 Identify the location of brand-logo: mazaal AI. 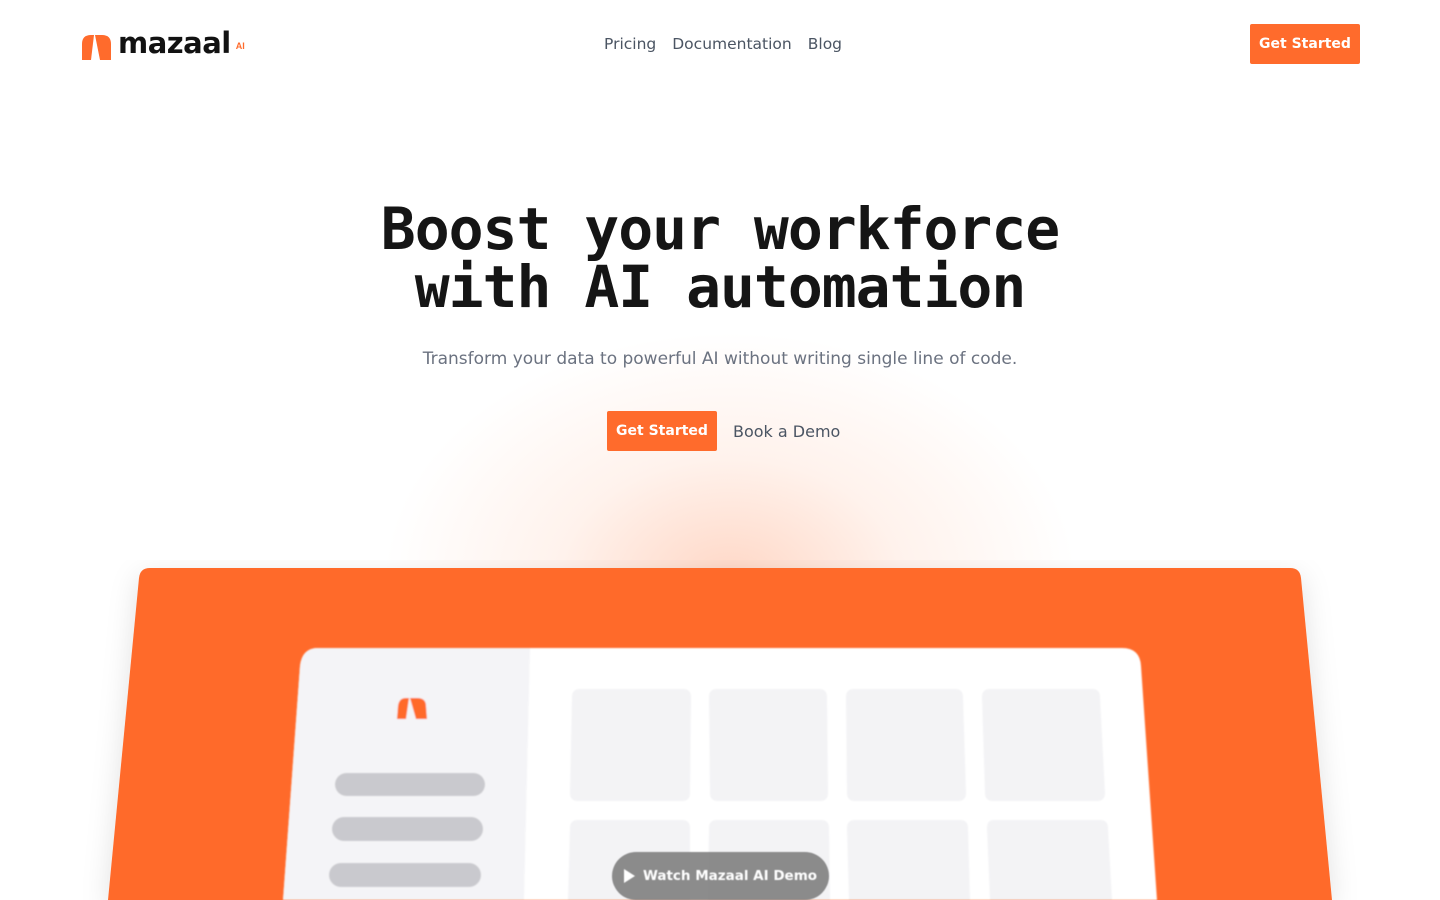
(162, 44).